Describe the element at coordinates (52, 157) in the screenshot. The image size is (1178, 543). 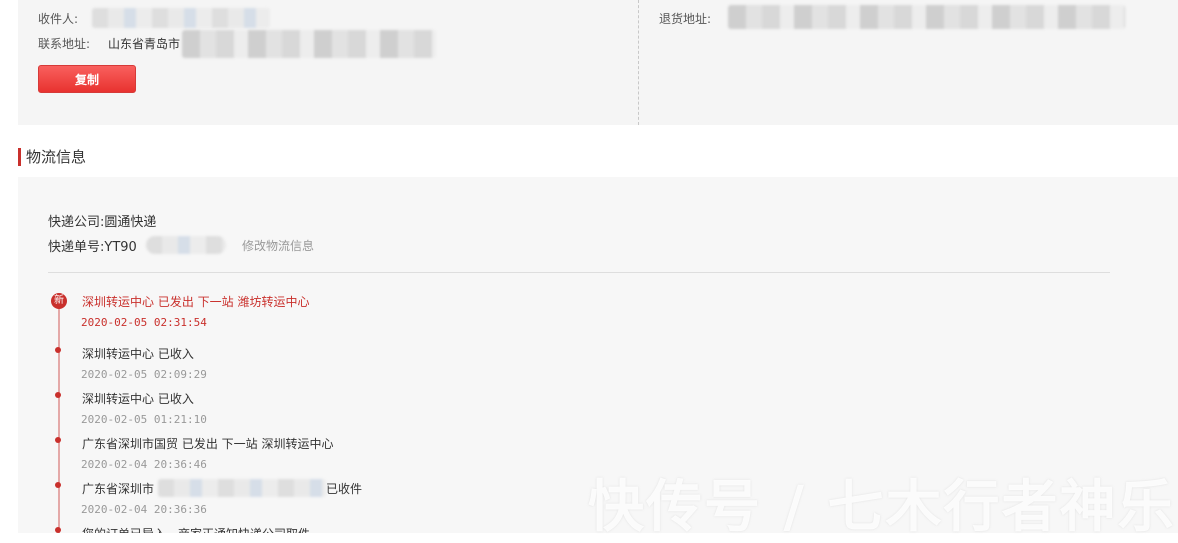
I see `section-title-logistics: 物流信息` at that location.